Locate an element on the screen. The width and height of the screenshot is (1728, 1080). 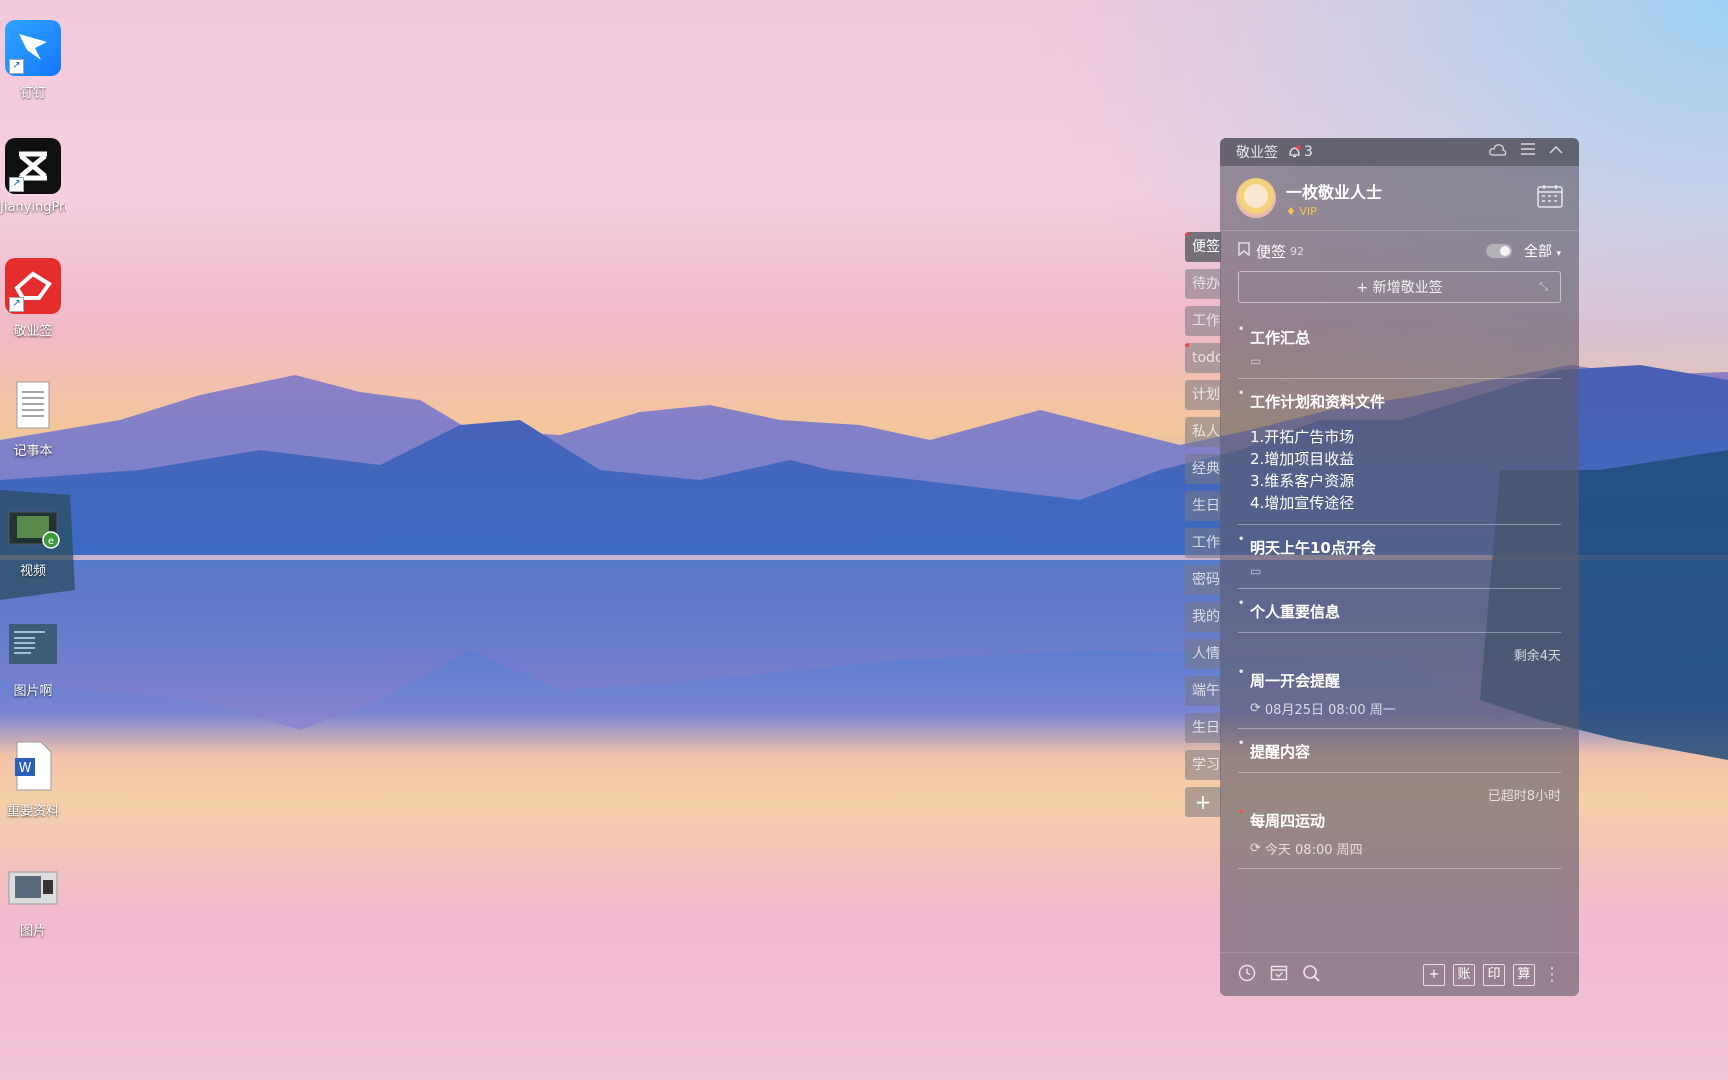
desktop-icon-photos: 图片 is located at coordinates (33, 898).